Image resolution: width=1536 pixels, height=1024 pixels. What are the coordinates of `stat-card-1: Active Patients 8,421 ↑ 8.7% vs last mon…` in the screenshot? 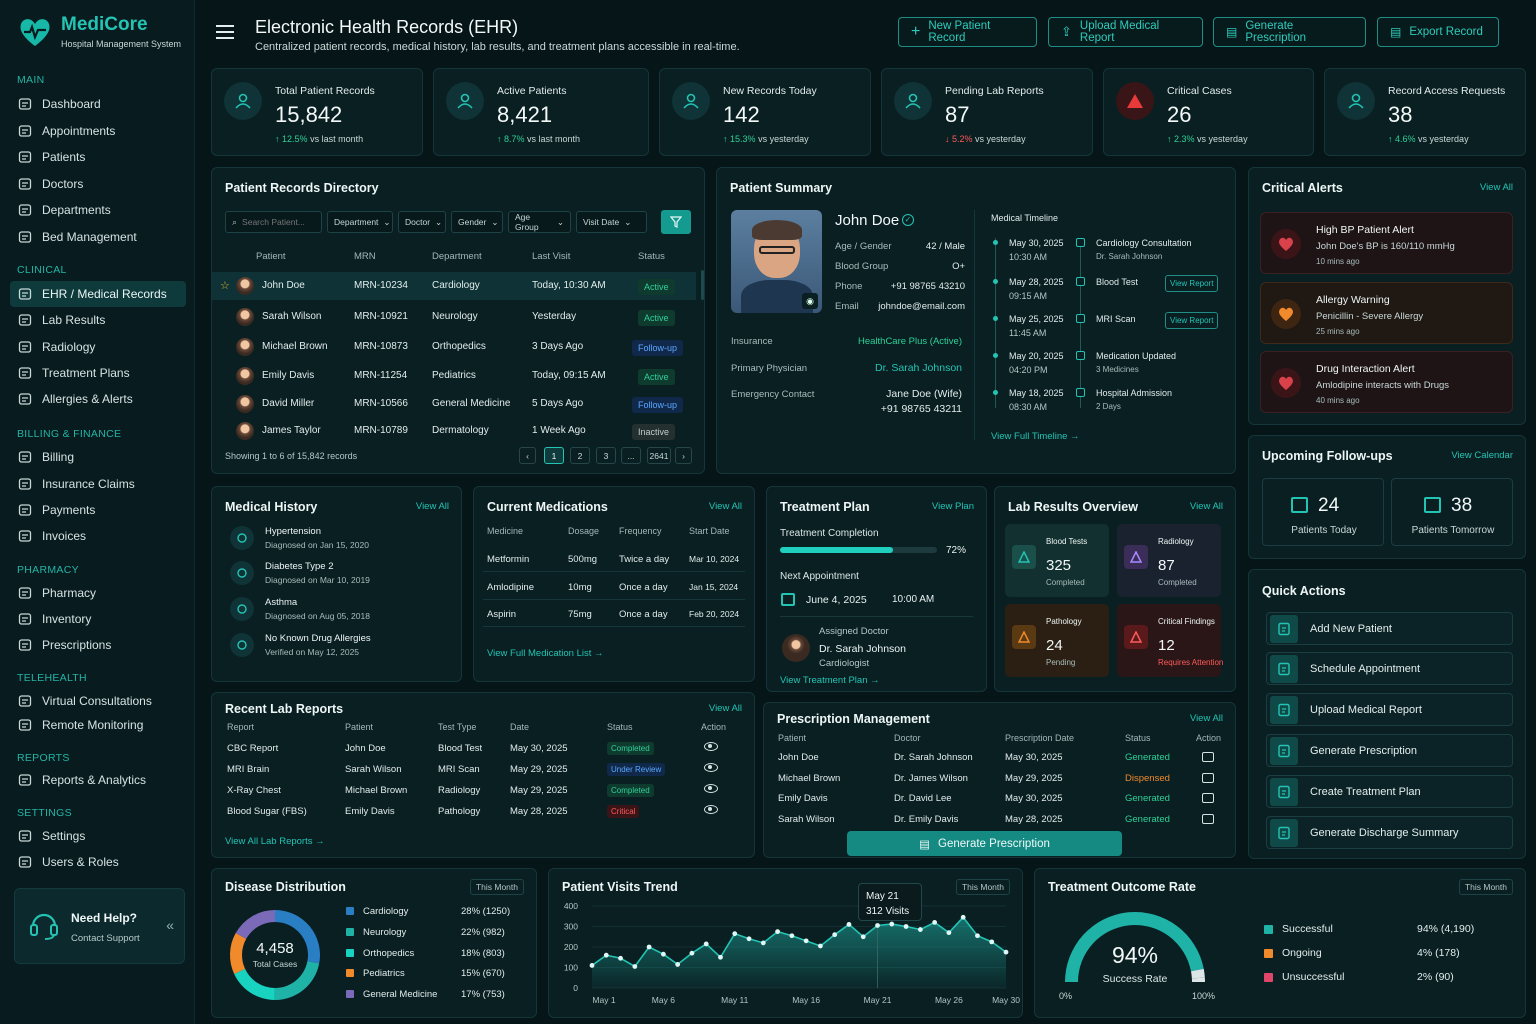 It's located at (541, 112).